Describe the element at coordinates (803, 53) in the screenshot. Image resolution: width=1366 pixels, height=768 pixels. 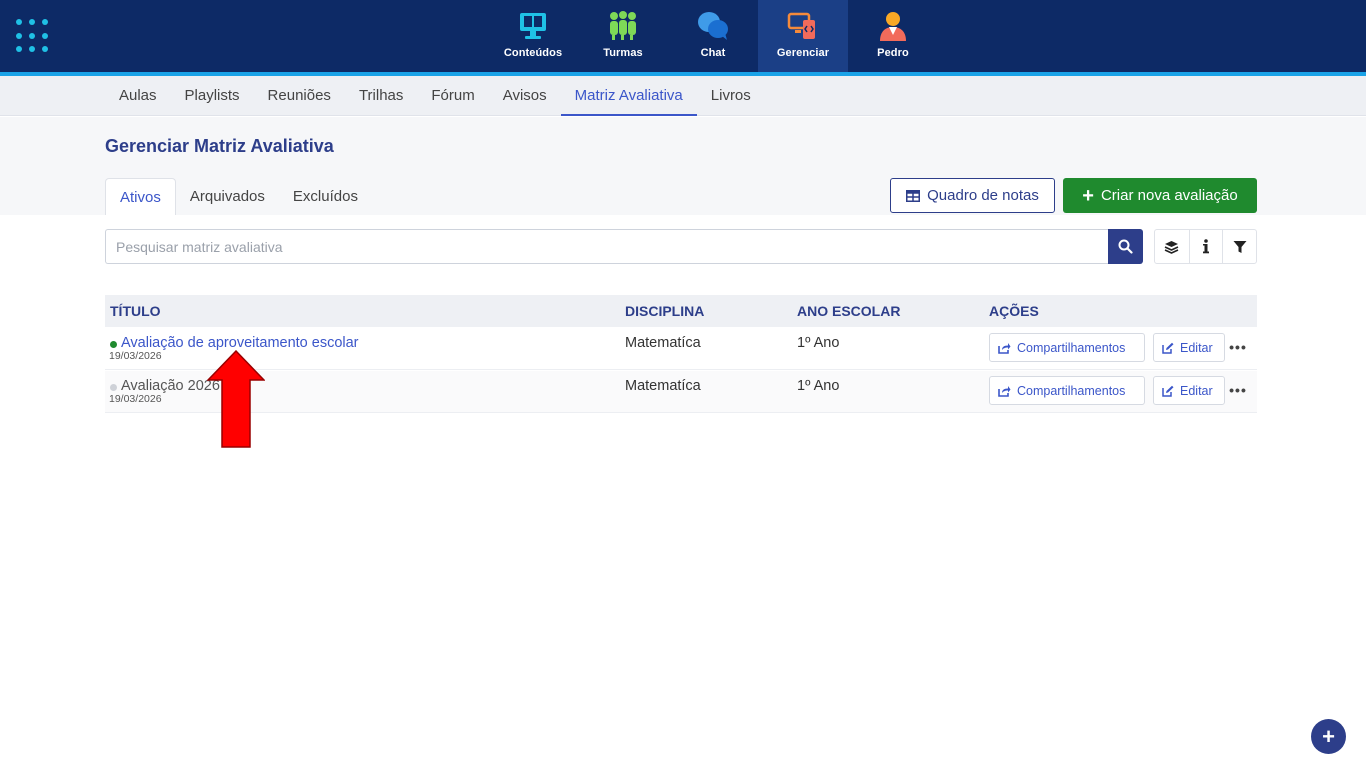
I see `topnav-label: Gerenciar` at that location.